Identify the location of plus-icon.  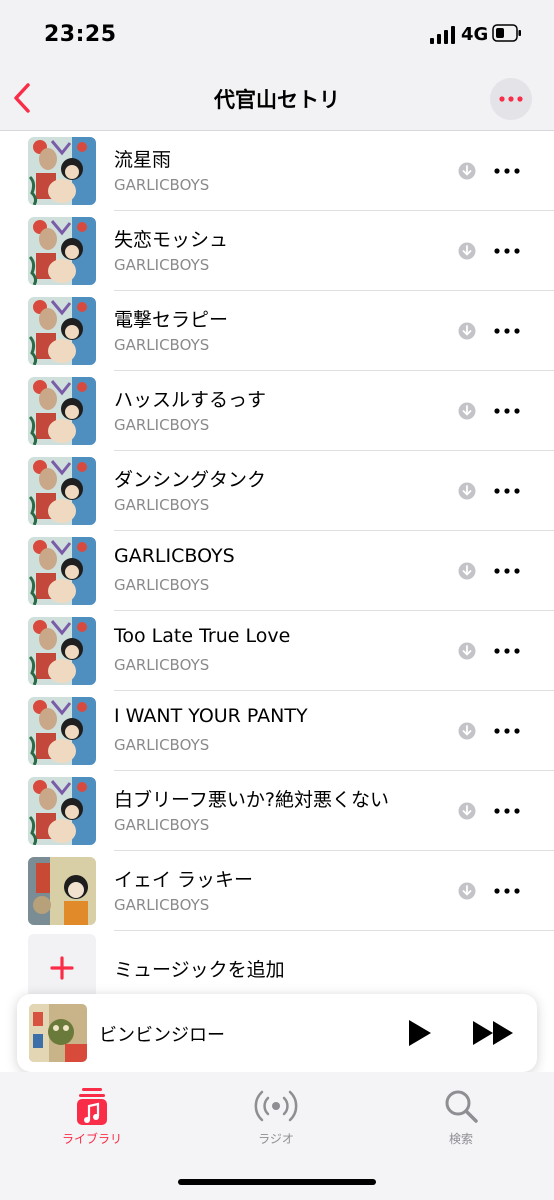
(62, 968).